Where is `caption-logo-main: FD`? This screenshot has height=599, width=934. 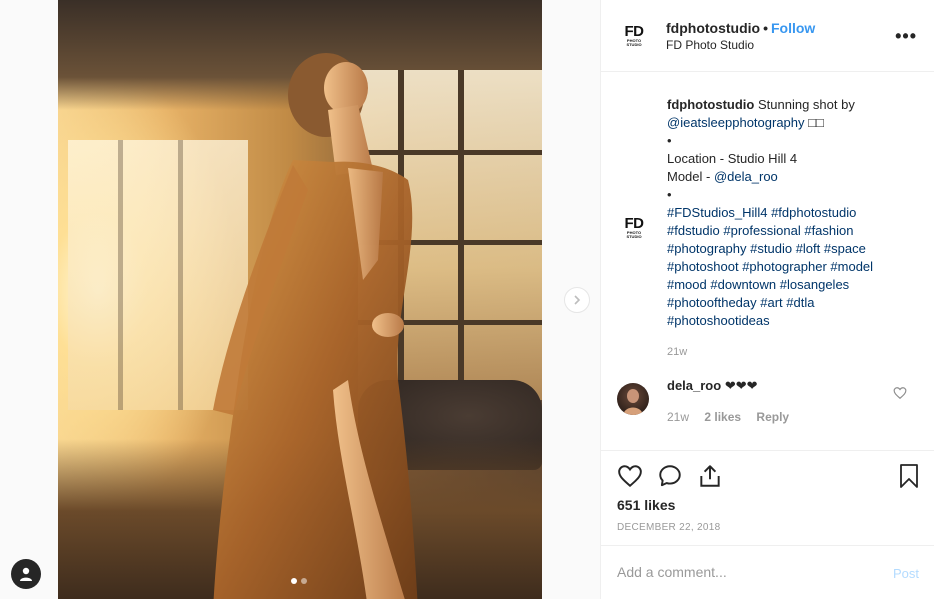
caption-logo-main: FD is located at coordinates (634, 223).